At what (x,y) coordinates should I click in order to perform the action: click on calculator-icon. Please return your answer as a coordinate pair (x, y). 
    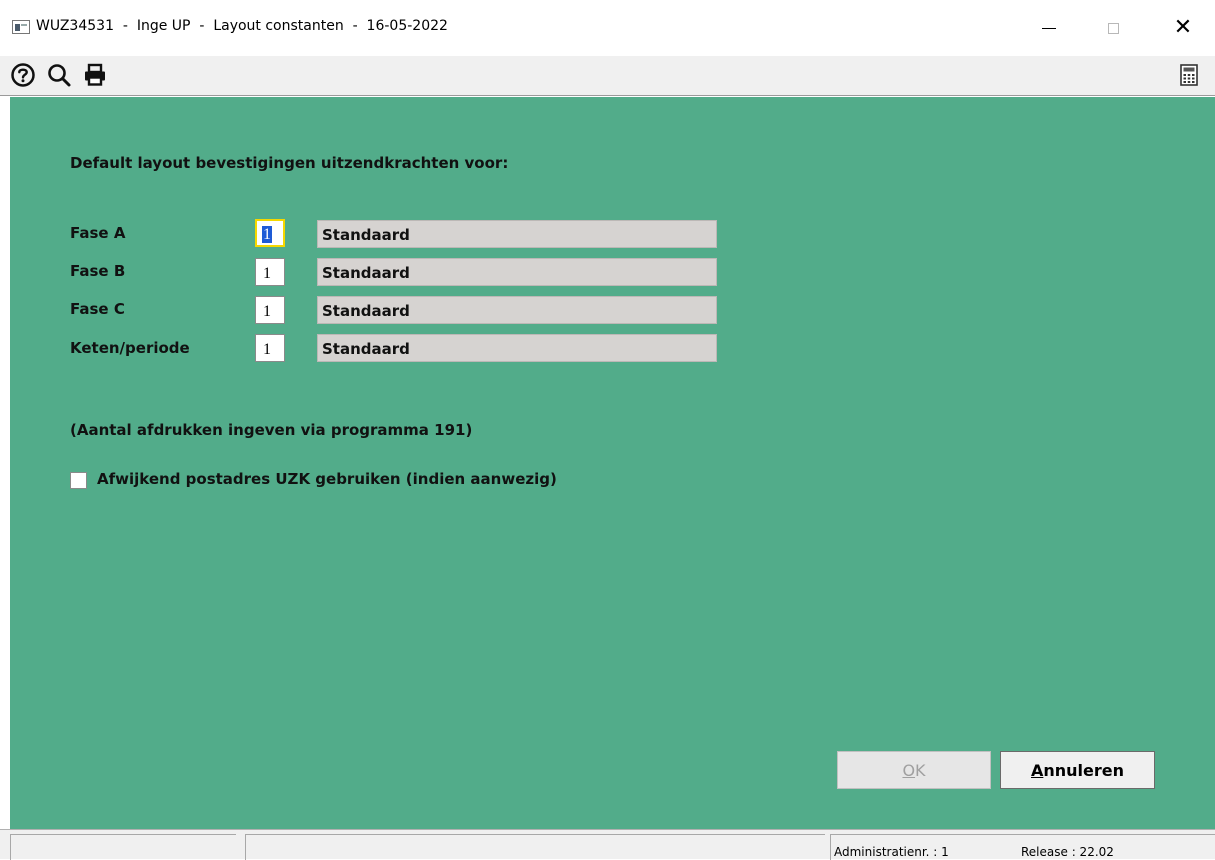
    Looking at the image, I should click on (1189, 75).